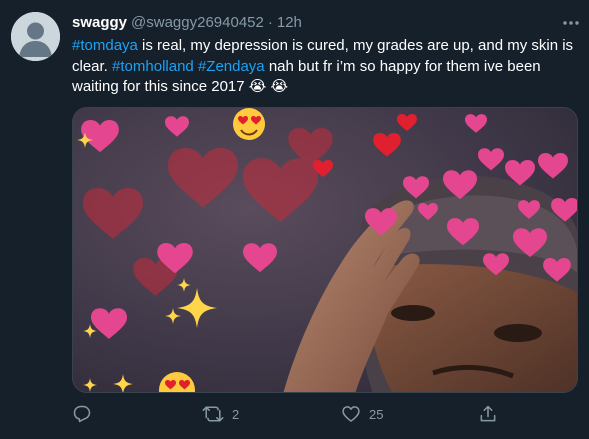 This screenshot has width=589, height=439. What do you see at coordinates (362, 414) in the screenshot?
I see `like-button: 25` at bounding box center [362, 414].